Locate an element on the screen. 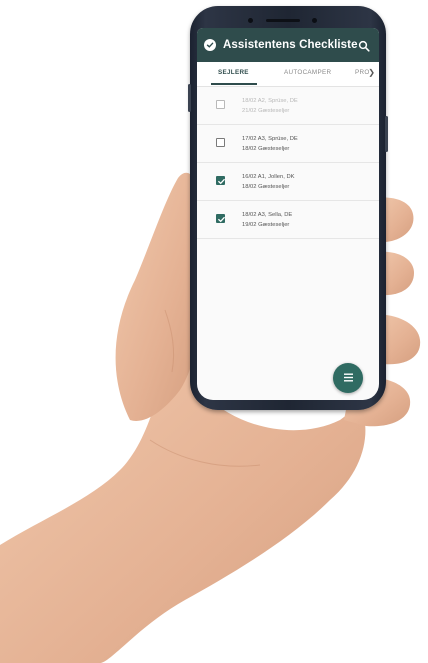 This screenshot has width=428, height=663. list-item-text: 17/02 A3, Sprüse, DE 18/02 Gæsteseljer is located at coordinates (270, 144).